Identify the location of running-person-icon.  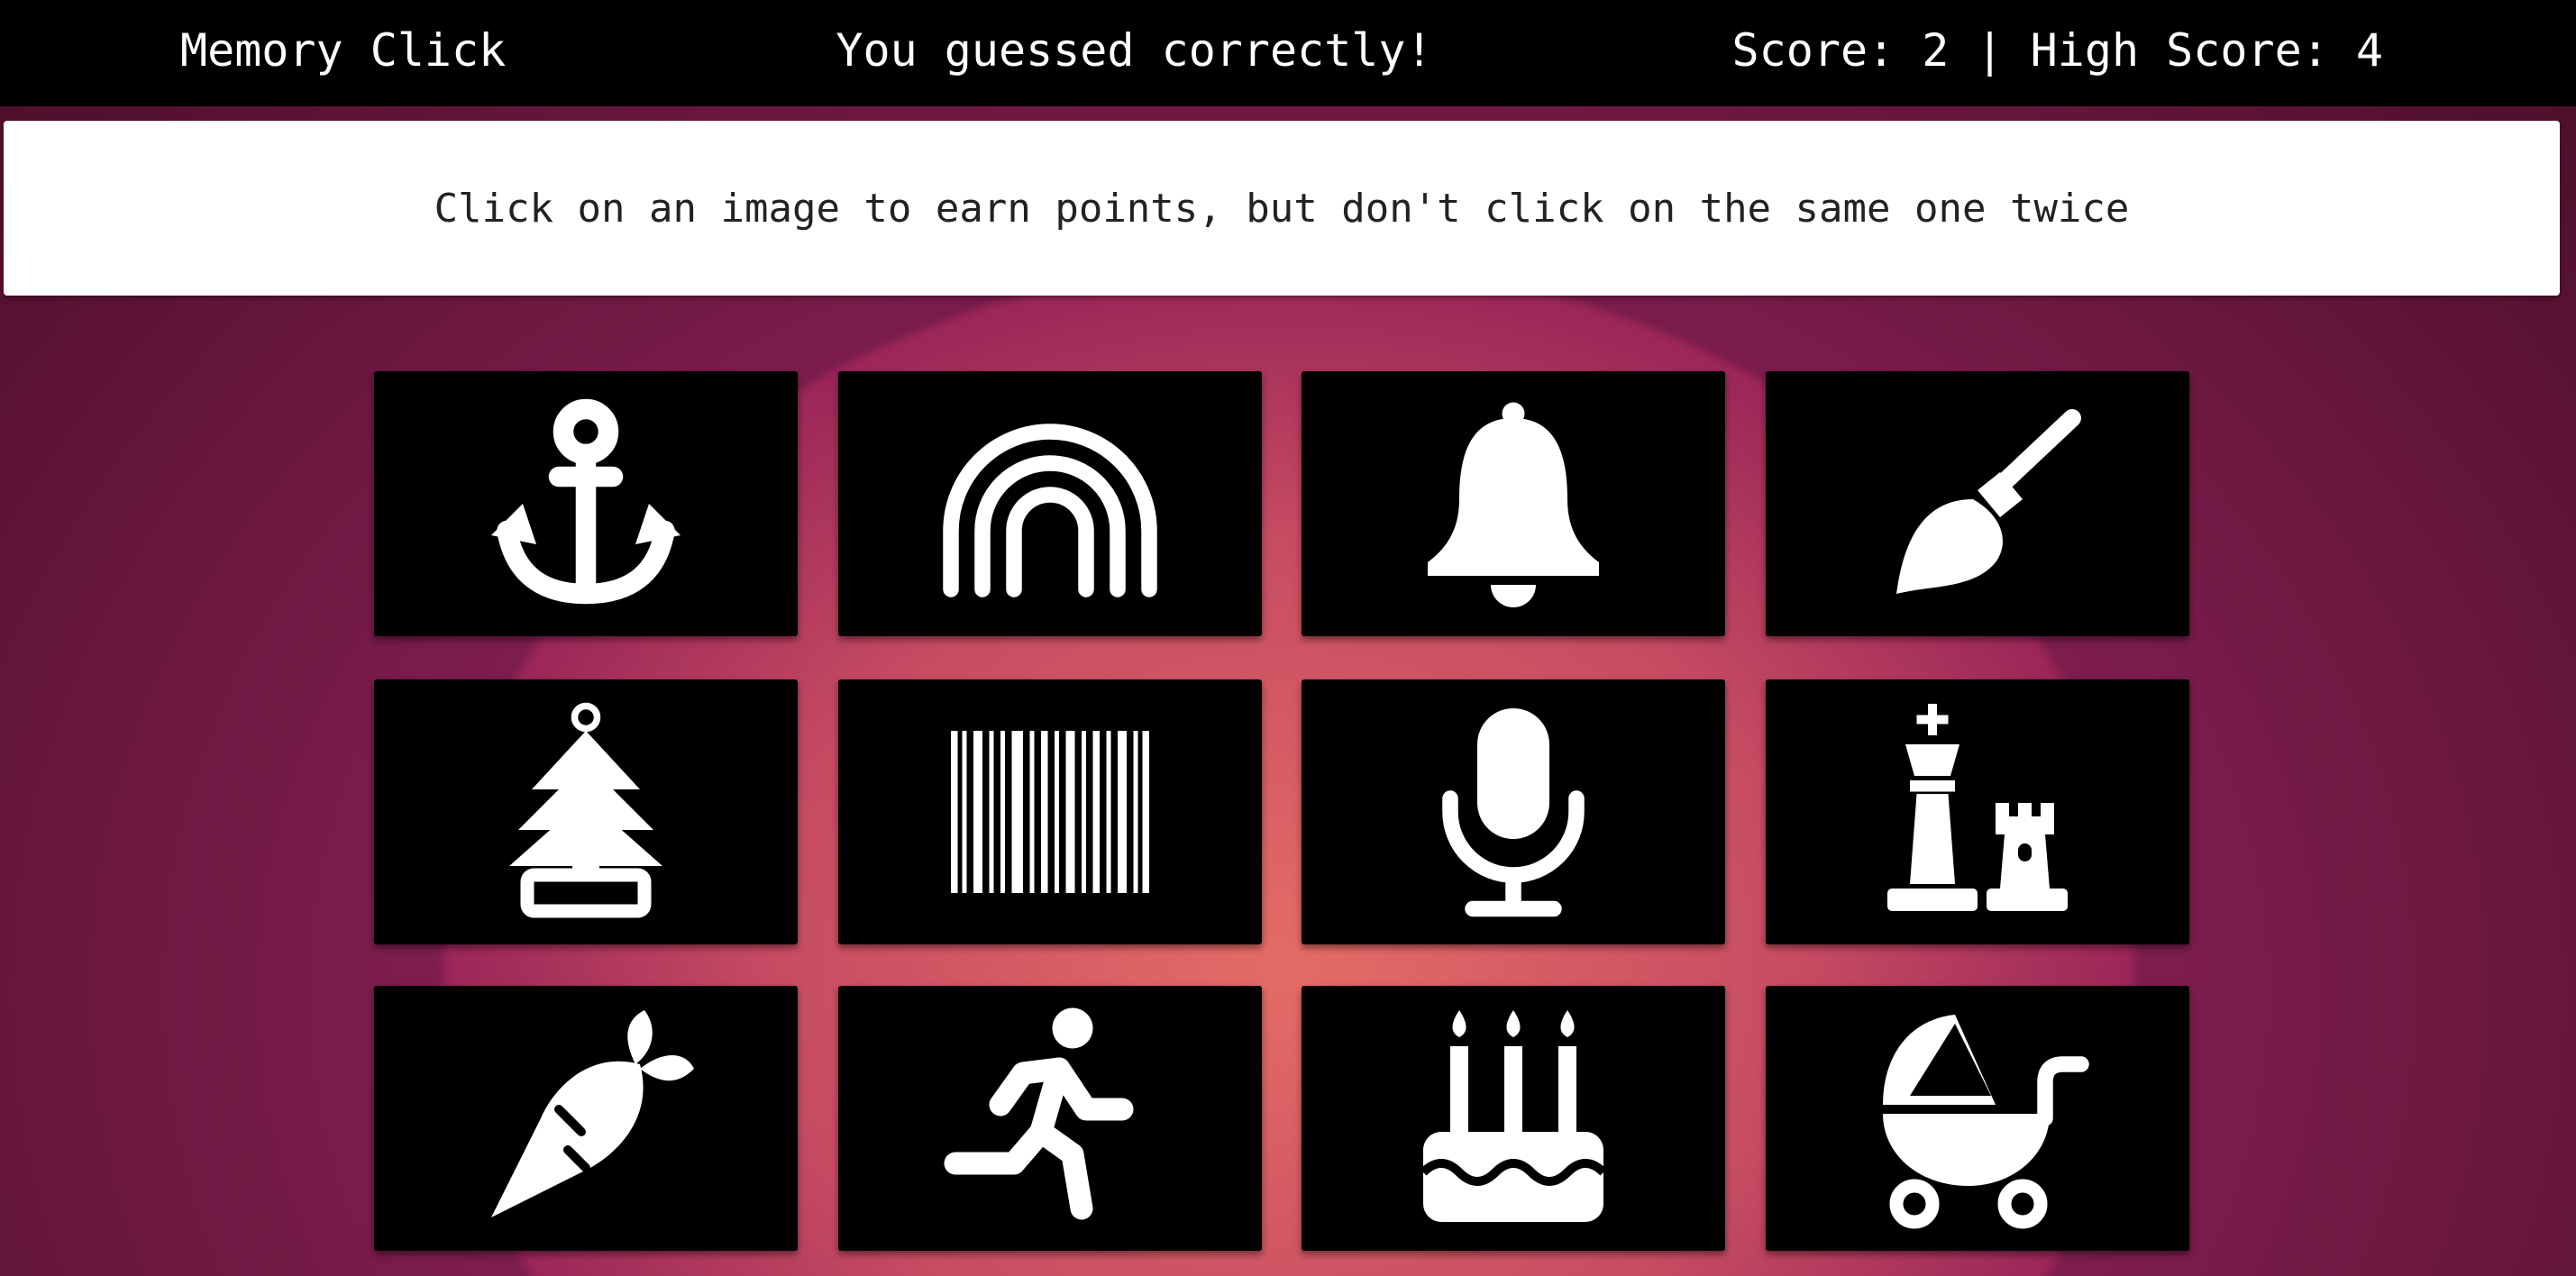
(1039, 1113).